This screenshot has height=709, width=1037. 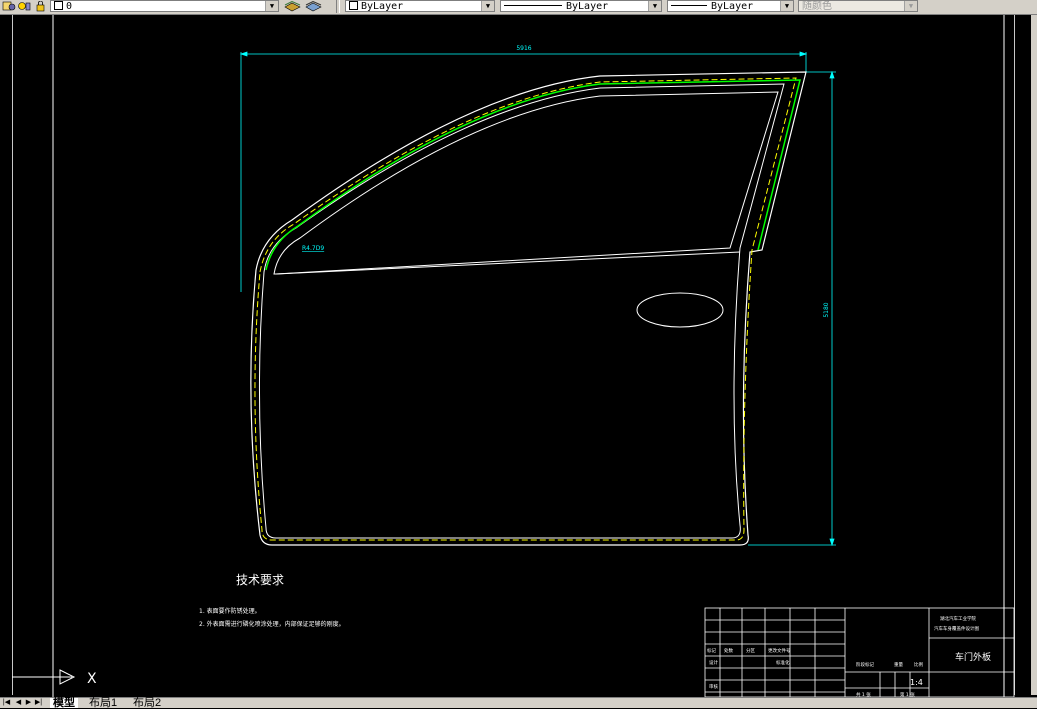 I want to click on tb-std-label: 标准化, so click(x=783, y=662).